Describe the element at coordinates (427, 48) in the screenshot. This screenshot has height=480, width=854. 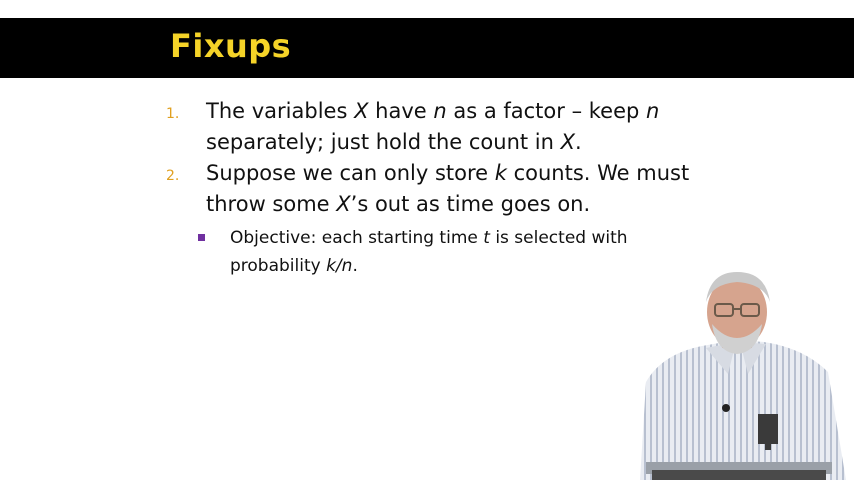
I see `title-bar: Fixups` at that location.